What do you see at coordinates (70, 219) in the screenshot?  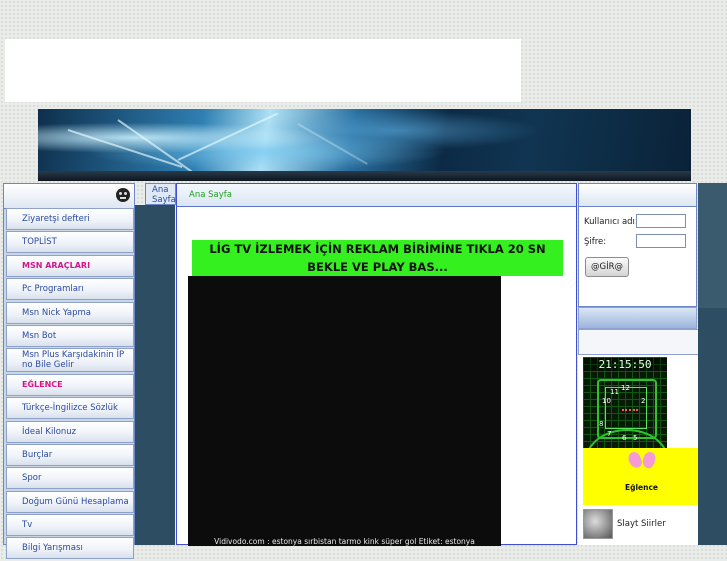 I see `sidebar-item: Ziyaretşi defteri` at bounding box center [70, 219].